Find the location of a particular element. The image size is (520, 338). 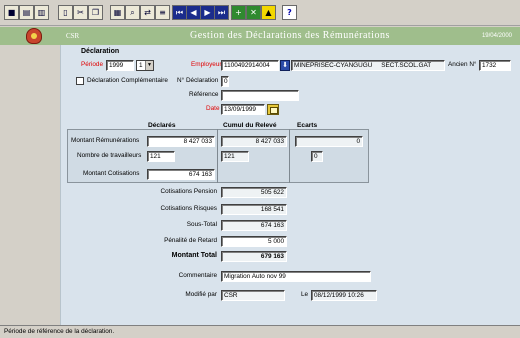

n-declaration-field: 0 is located at coordinates (225, 81).